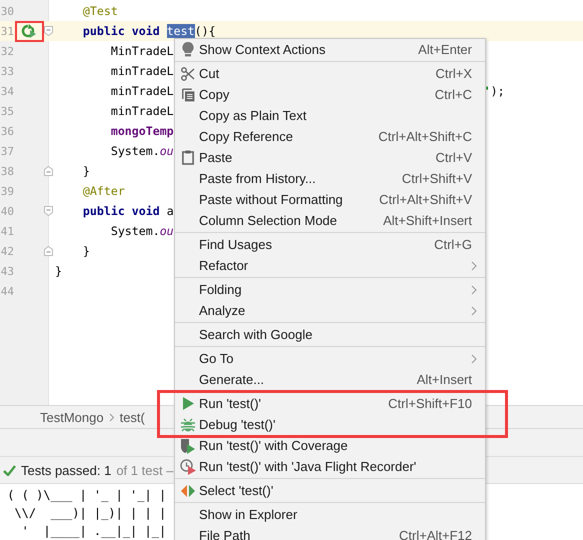  Describe the element at coordinates (330, 157) in the screenshot. I see `menu-item: Paste Ctrl+V` at that location.